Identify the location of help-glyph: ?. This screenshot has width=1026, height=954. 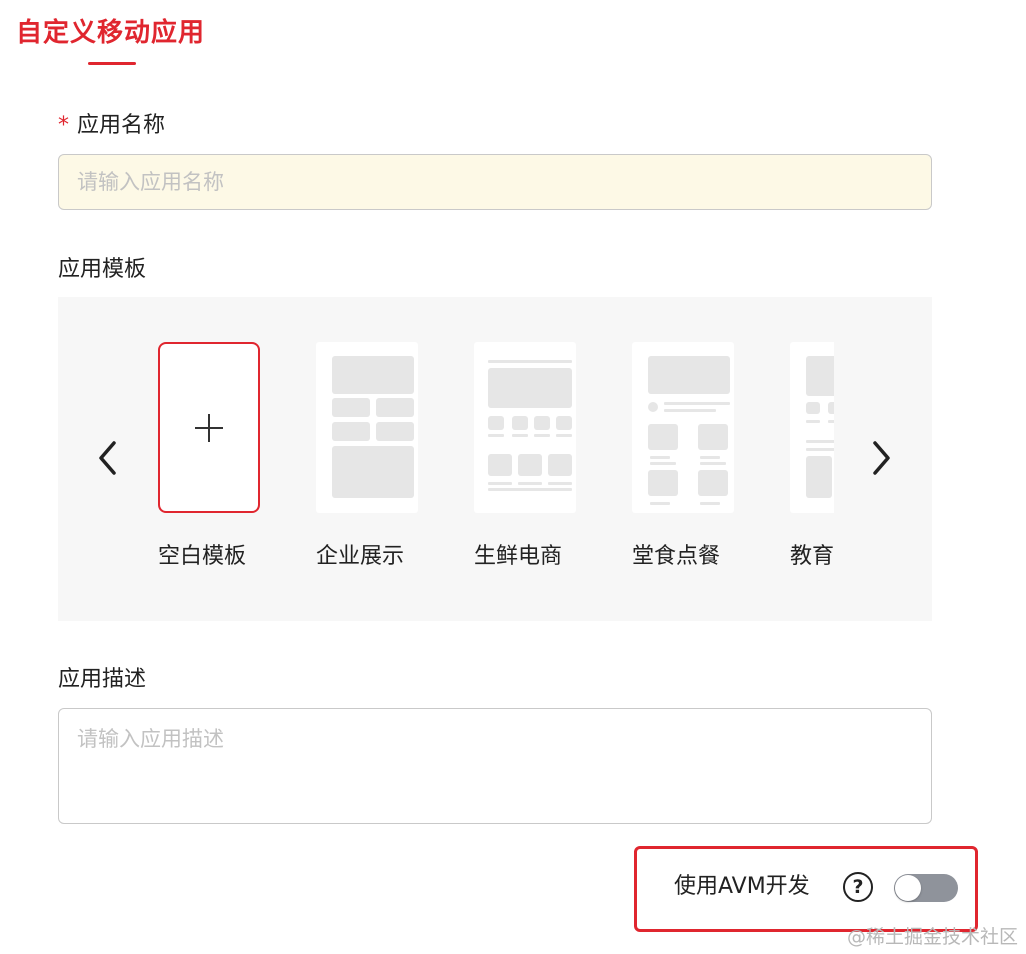
(858, 887).